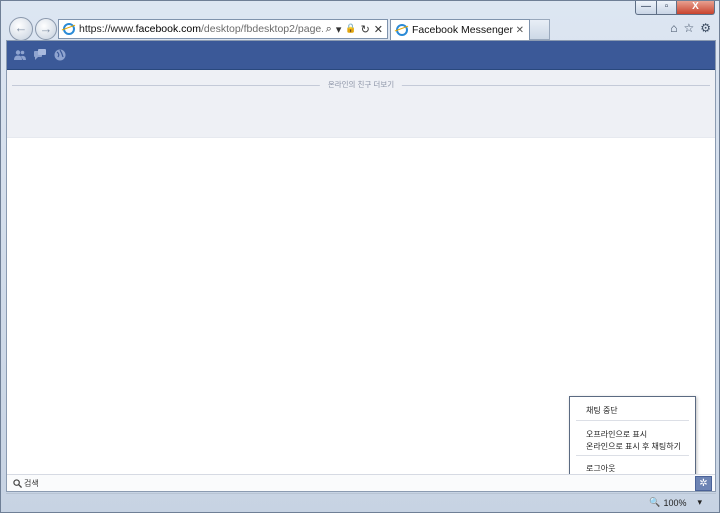 This screenshot has height=513, width=720. I want to click on minimize-button: —, so click(646, 8).